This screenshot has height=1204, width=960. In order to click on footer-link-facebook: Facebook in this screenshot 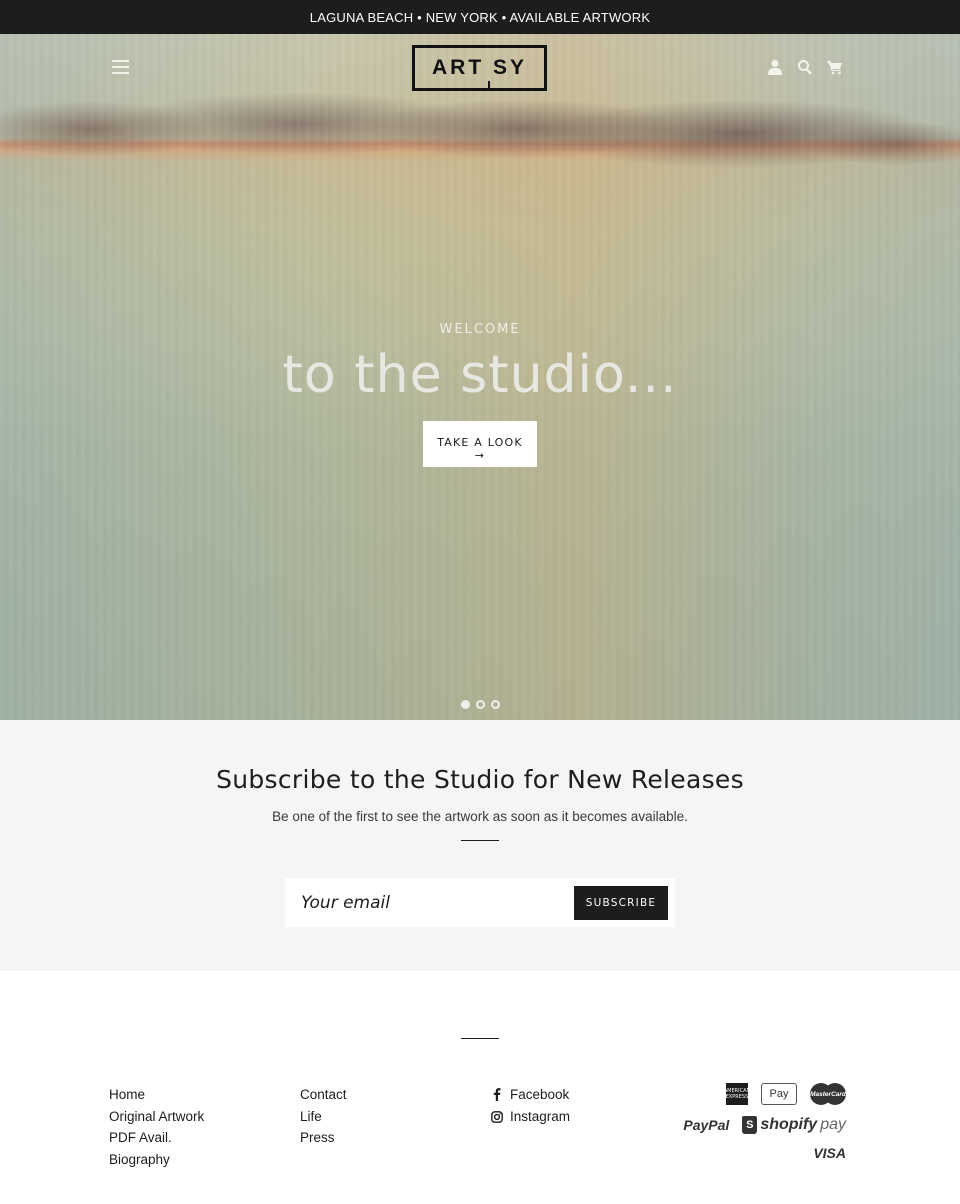, I will do `click(530, 1095)`.